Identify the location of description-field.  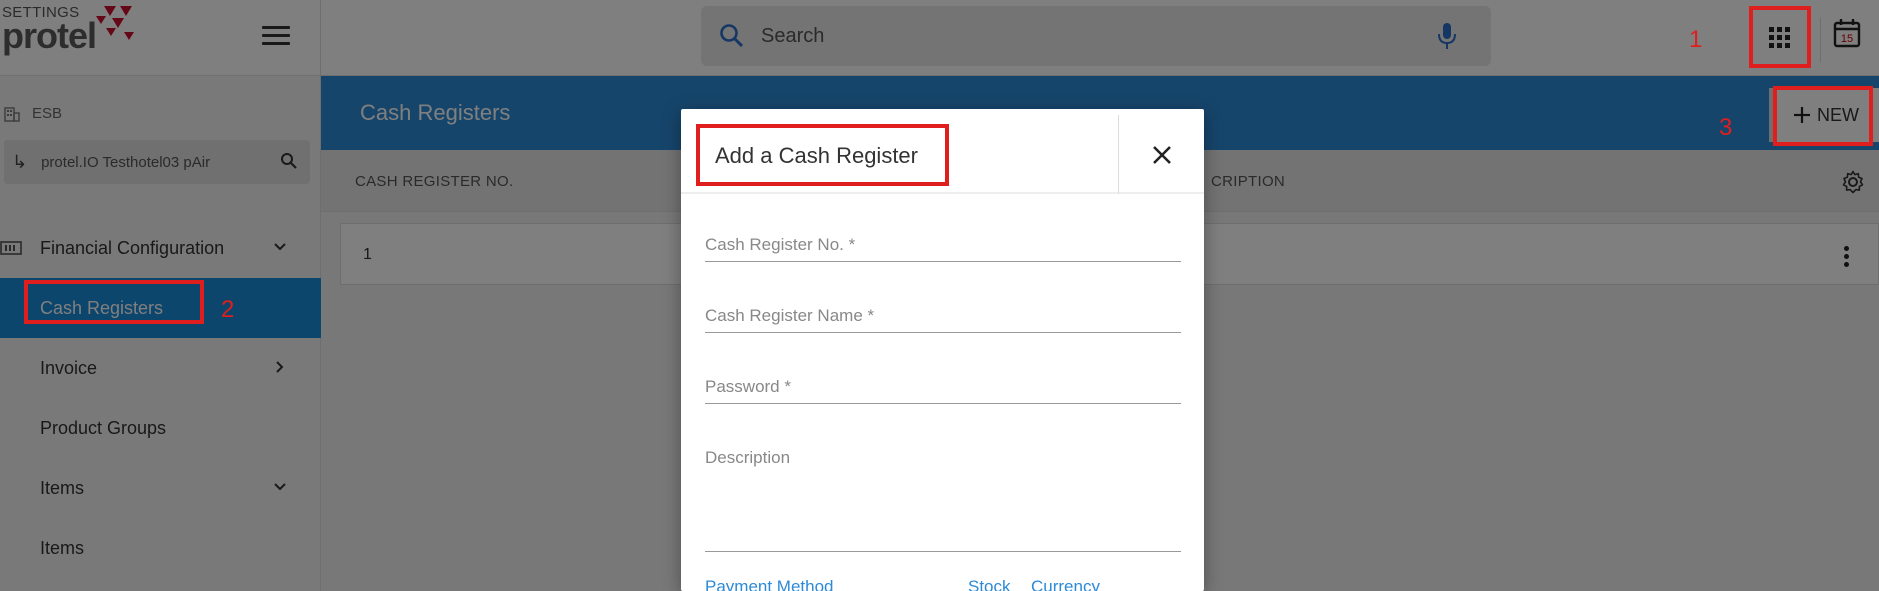
(943, 500).